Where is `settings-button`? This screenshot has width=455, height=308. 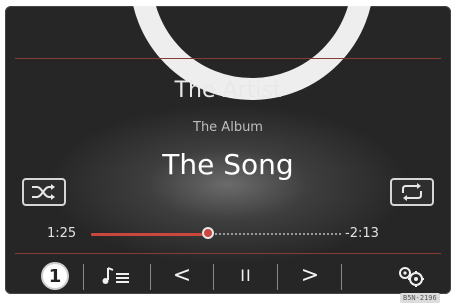 settings-button is located at coordinates (411, 276).